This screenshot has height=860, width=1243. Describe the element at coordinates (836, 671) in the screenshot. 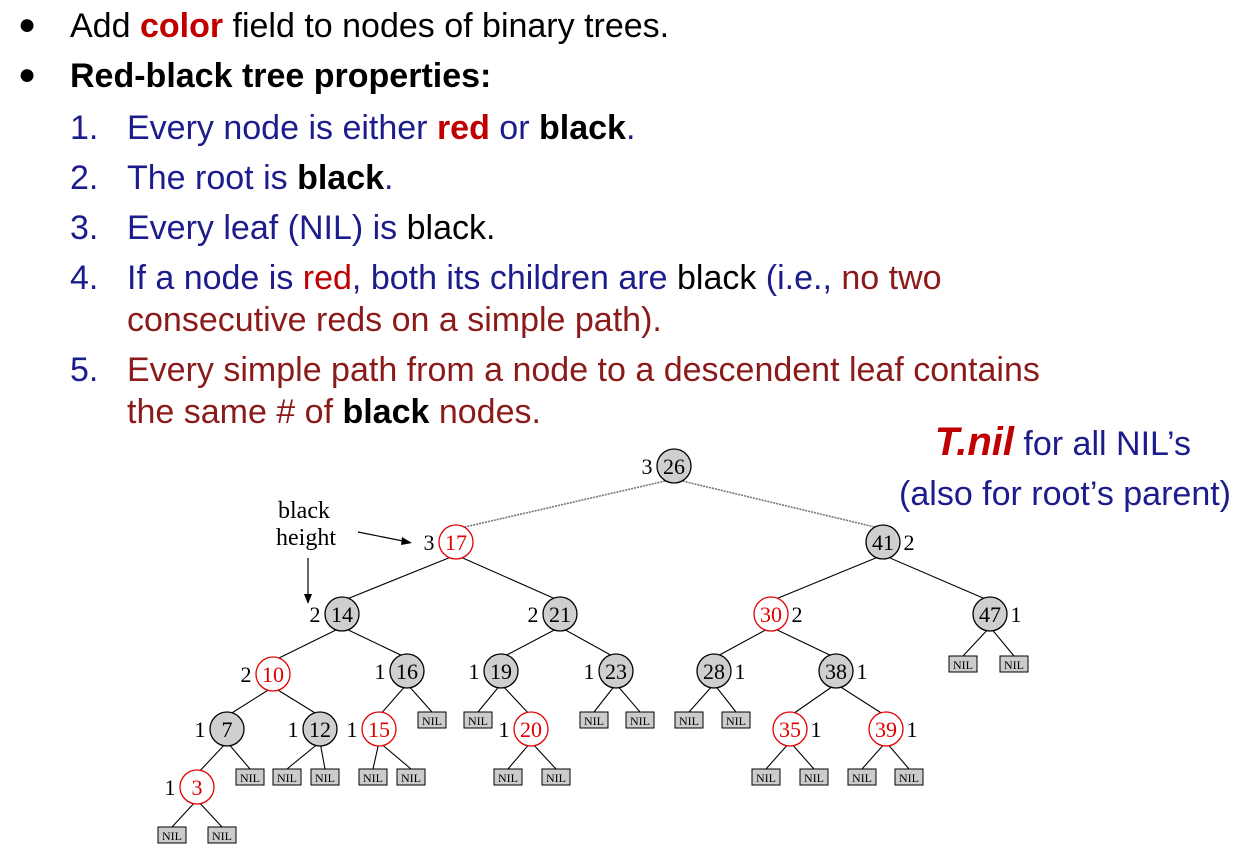

I see `tree-node-key-38: 38` at that location.